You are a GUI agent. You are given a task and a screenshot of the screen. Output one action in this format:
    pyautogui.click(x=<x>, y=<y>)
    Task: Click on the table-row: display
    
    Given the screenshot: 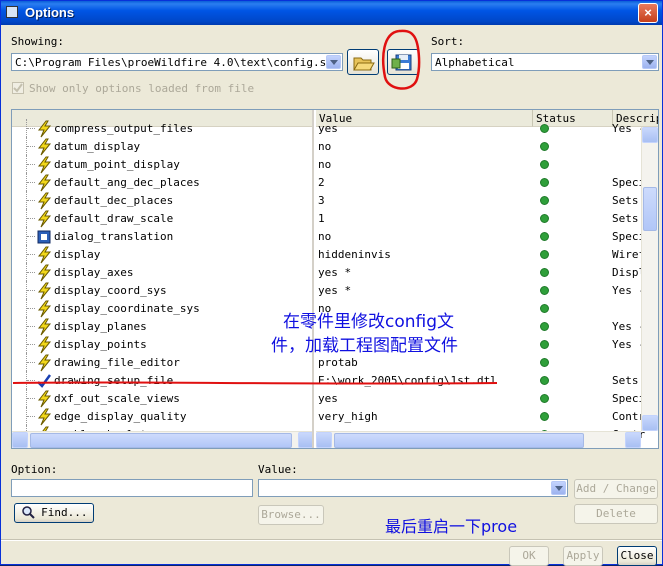 What is the action you would take?
    pyautogui.click(x=162, y=254)
    